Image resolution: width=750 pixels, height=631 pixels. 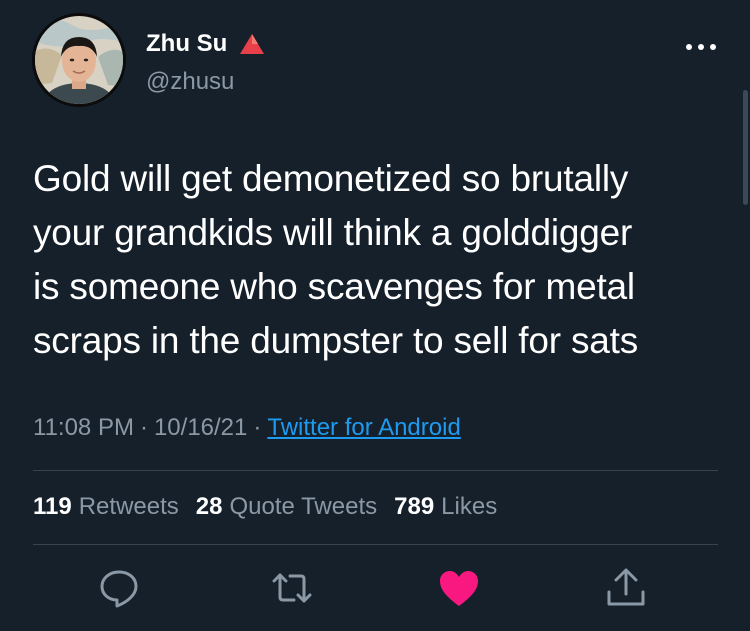 What do you see at coordinates (331, 178) in the screenshot?
I see `tweet-text-line: Gold will get demonetized so brutally` at bounding box center [331, 178].